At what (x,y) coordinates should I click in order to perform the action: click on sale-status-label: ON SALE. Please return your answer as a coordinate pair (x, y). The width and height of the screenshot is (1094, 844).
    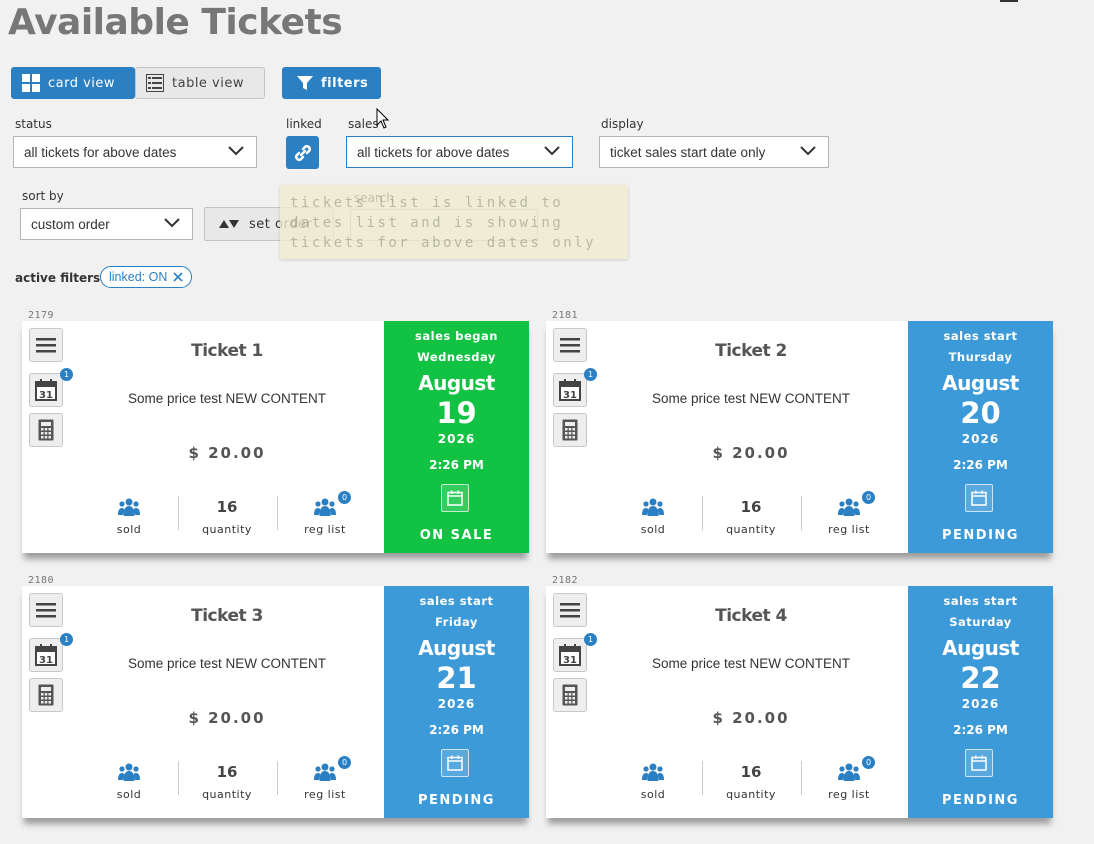
    Looking at the image, I should click on (456, 535).